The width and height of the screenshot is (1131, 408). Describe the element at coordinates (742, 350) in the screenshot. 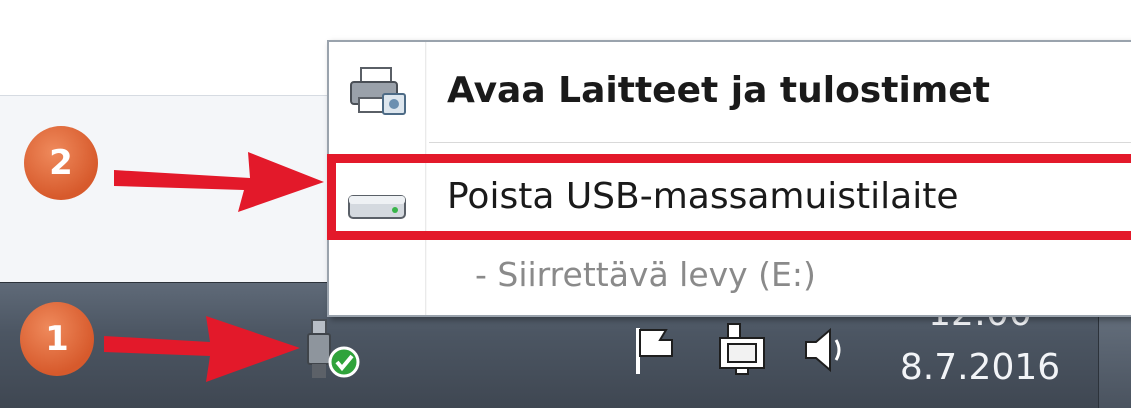

I see `network-icon` at that location.